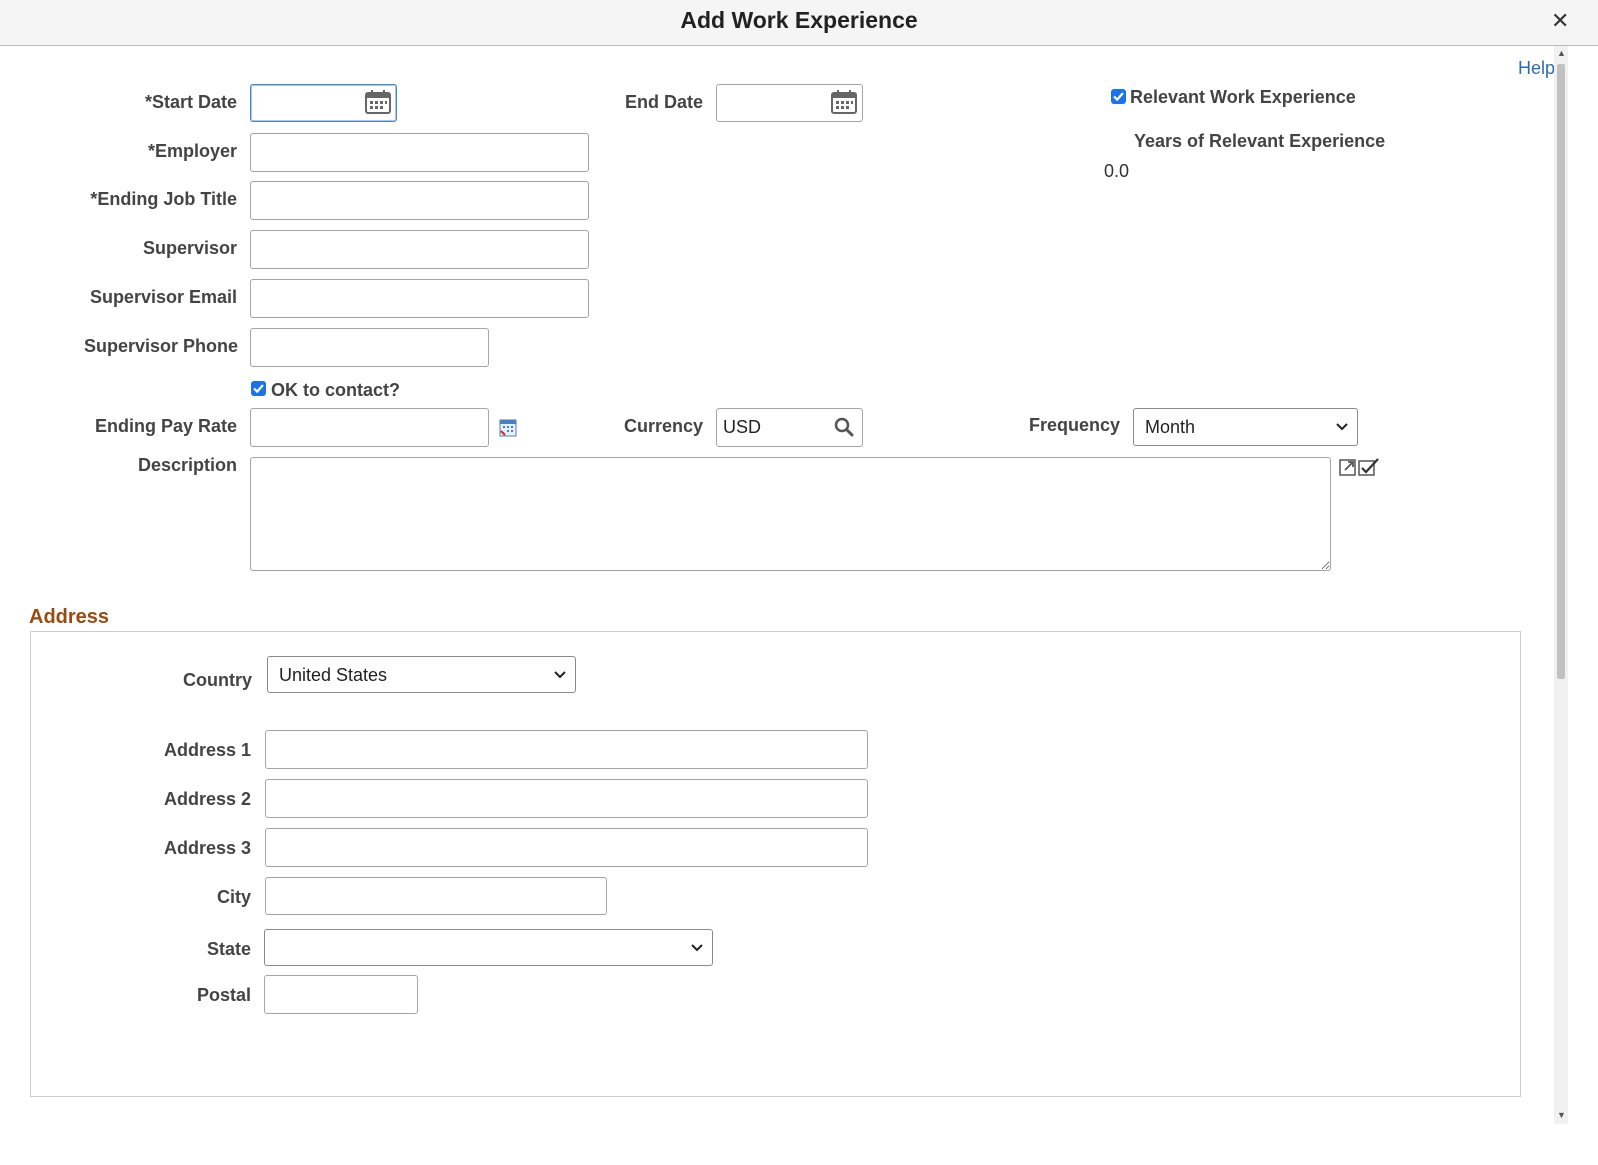 Image resolution: width=1598 pixels, height=1165 pixels. Describe the element at coordinates (160, 346) in the screenshot. I see `supervisor-phone-label: Supervisor Phone` at that location.